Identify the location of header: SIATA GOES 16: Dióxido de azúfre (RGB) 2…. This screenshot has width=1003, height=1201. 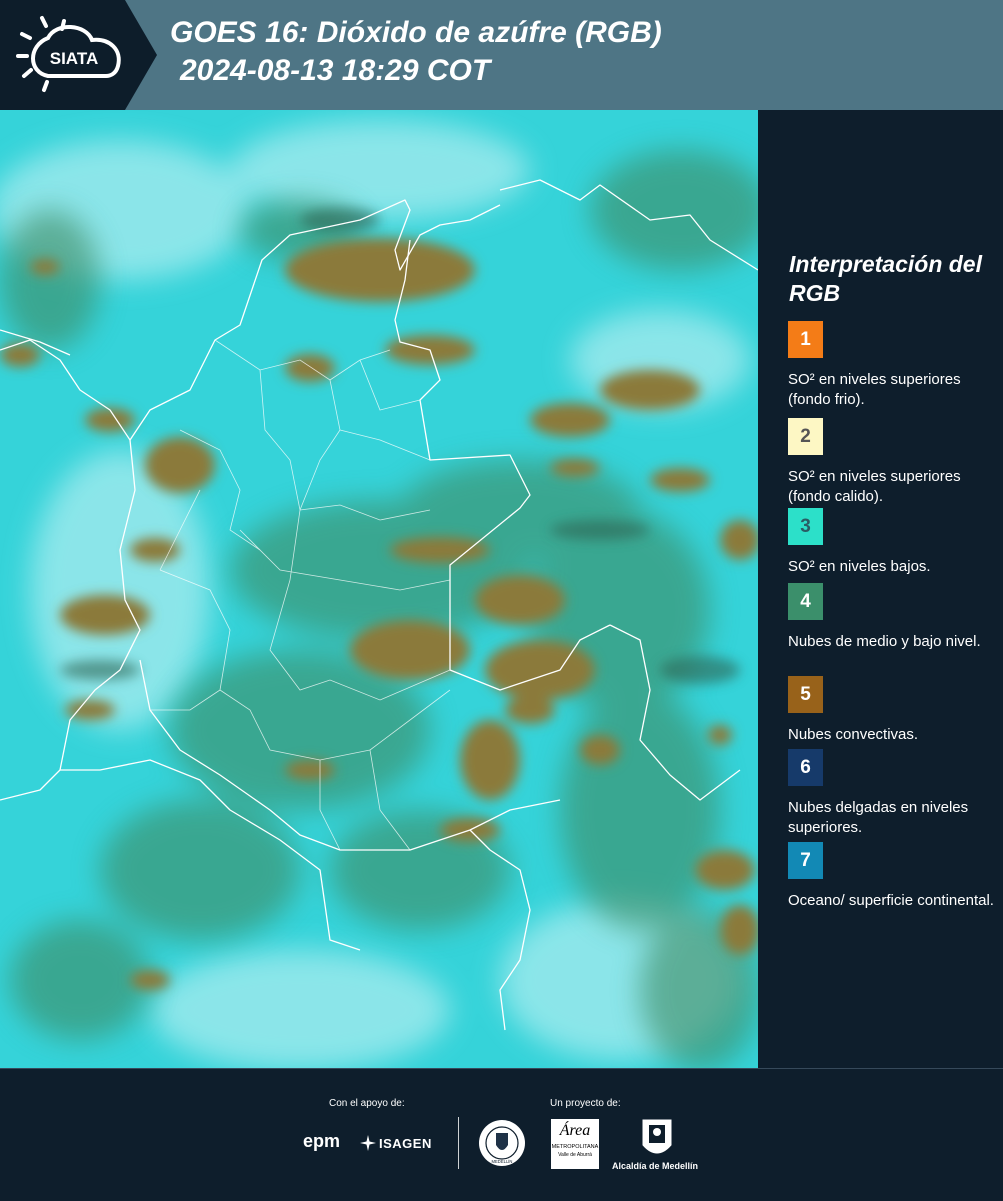
(501, 55).